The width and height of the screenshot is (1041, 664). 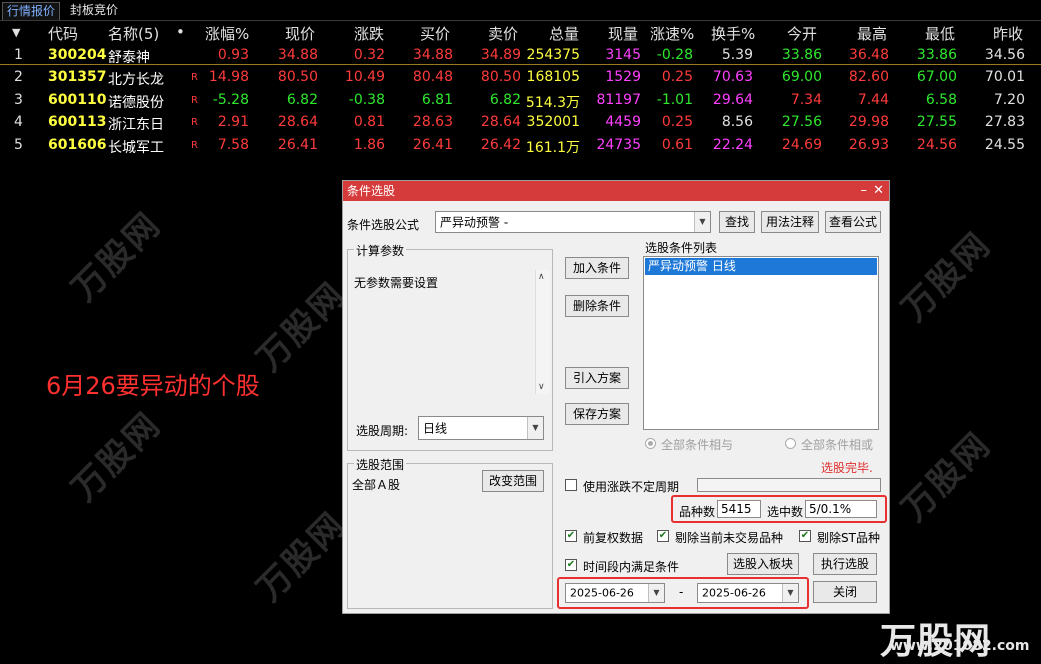 What do you see at coordinates (553, 122) in the screenshot?
I see `cell-volume: 352001` at bounding box center [553, 122].